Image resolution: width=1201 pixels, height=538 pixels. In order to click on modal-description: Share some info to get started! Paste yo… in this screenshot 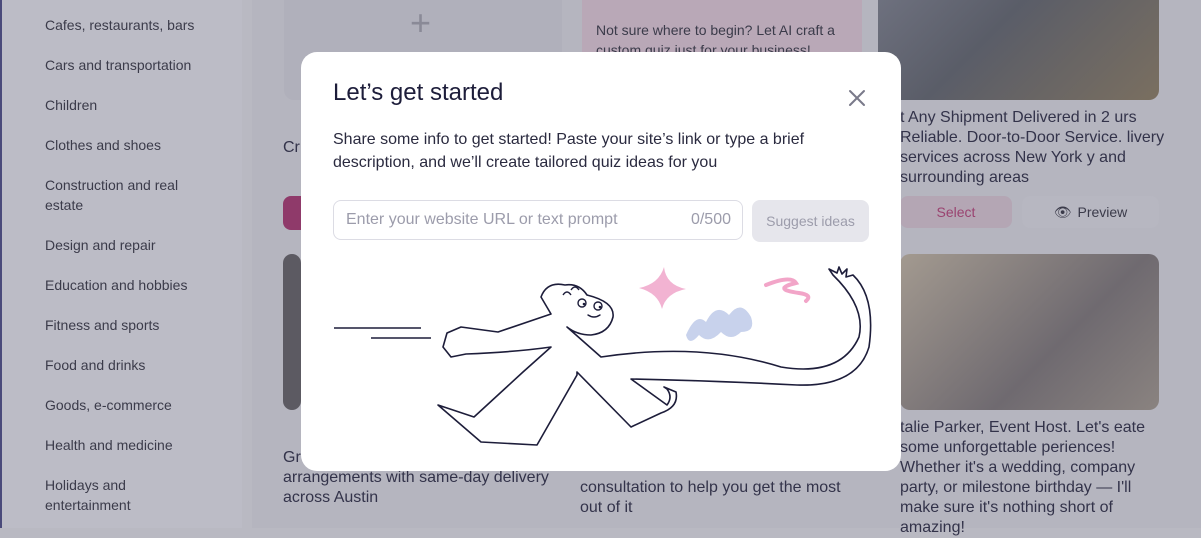, I will do `click(569, 151)`.